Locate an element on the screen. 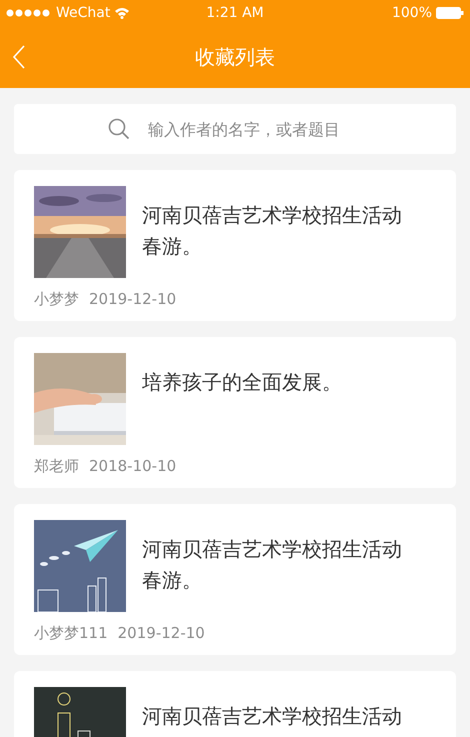 This screenshot has height=737, width=470. article-title: 培养孩子的全面发展。 is located at coordinates (242, 382).